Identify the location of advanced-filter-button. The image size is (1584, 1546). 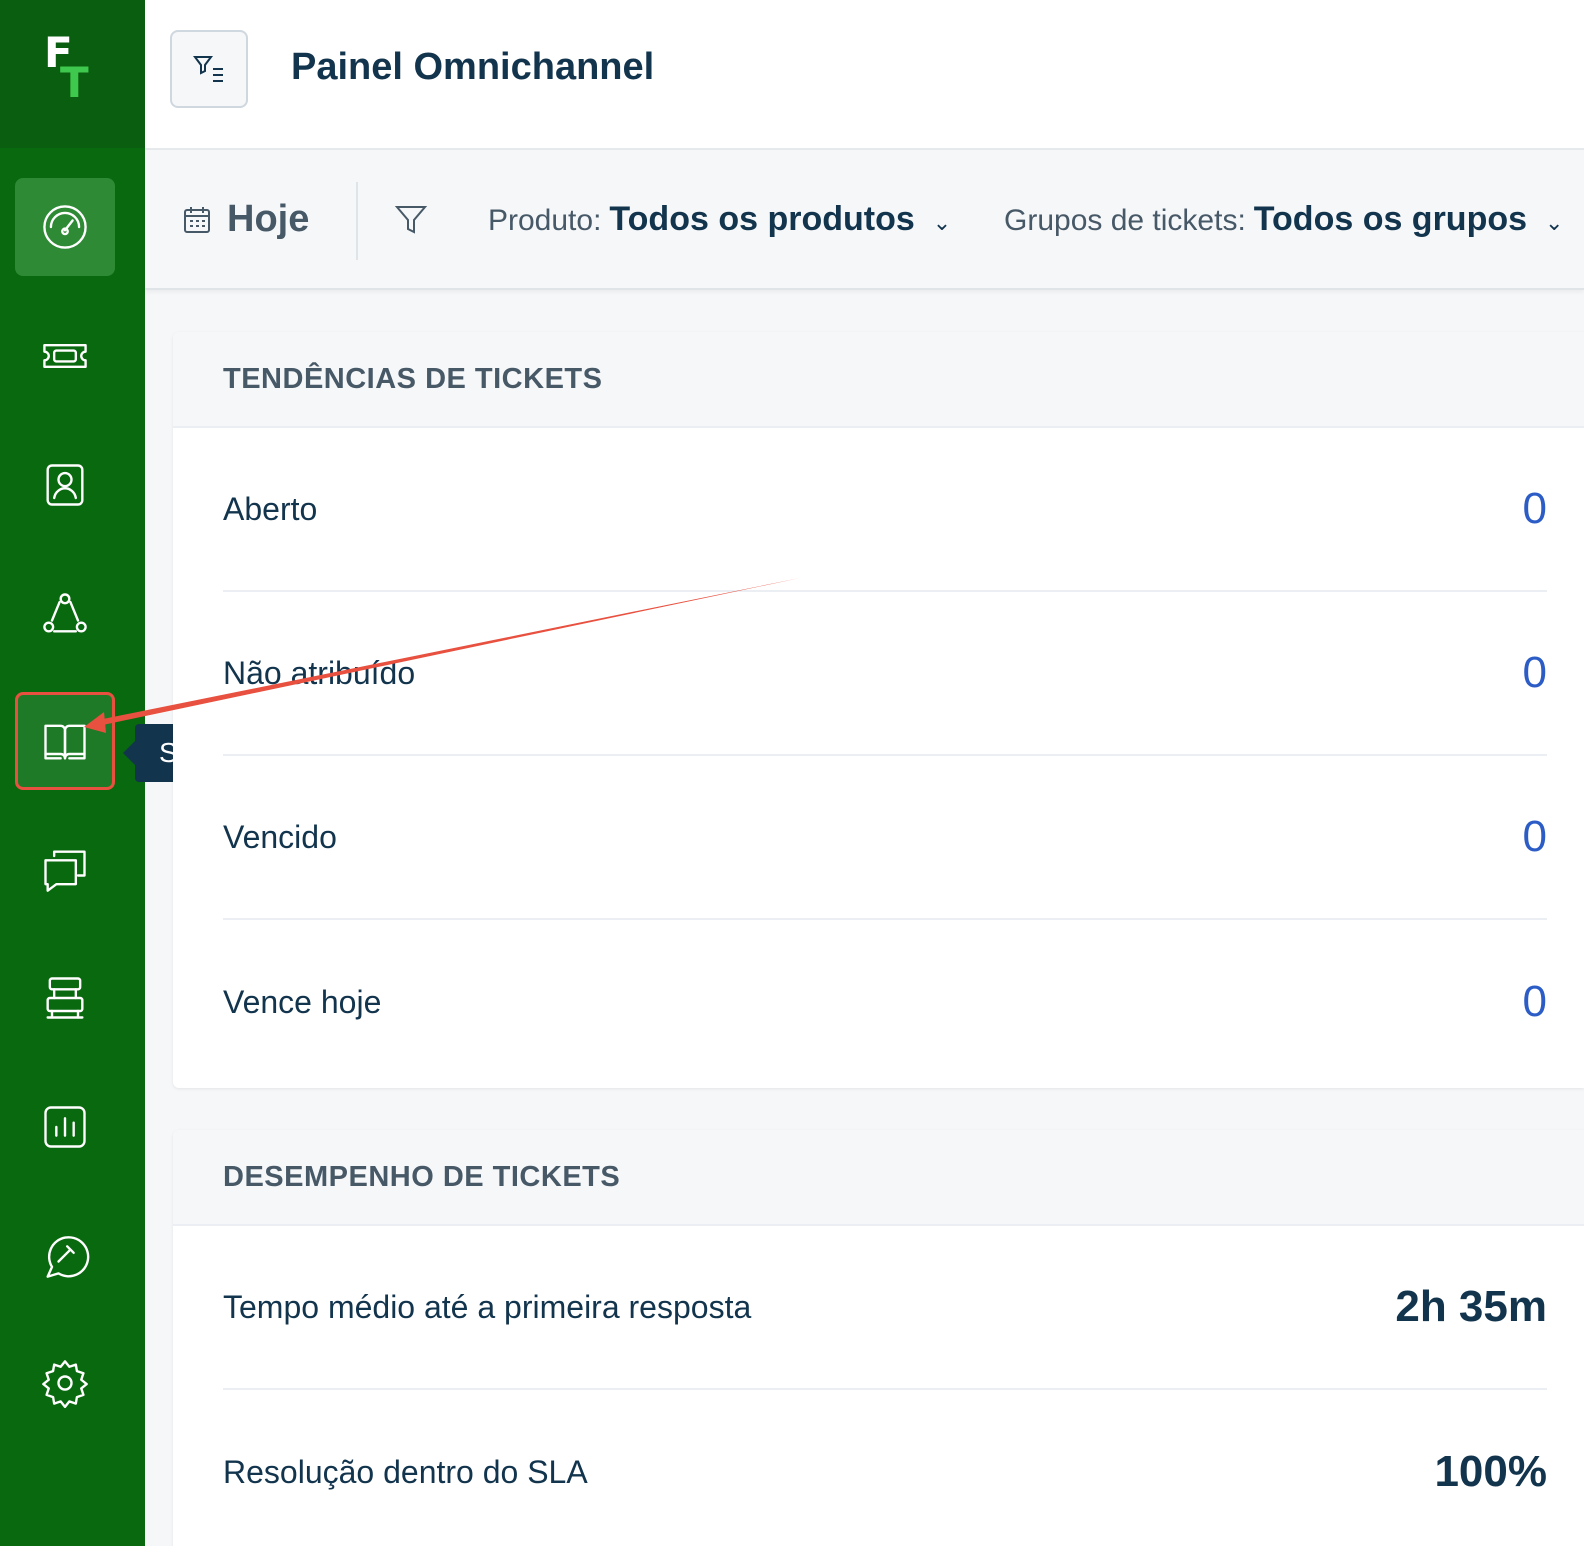
(411, 220).